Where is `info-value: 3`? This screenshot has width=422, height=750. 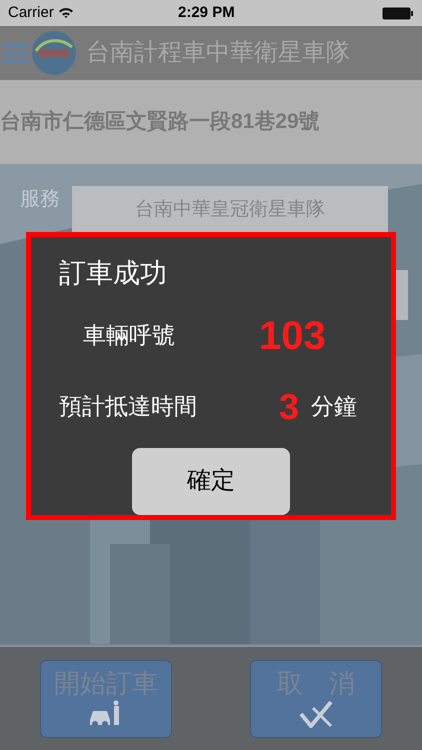 info-value: 3 is located at coordinates (289, 406).